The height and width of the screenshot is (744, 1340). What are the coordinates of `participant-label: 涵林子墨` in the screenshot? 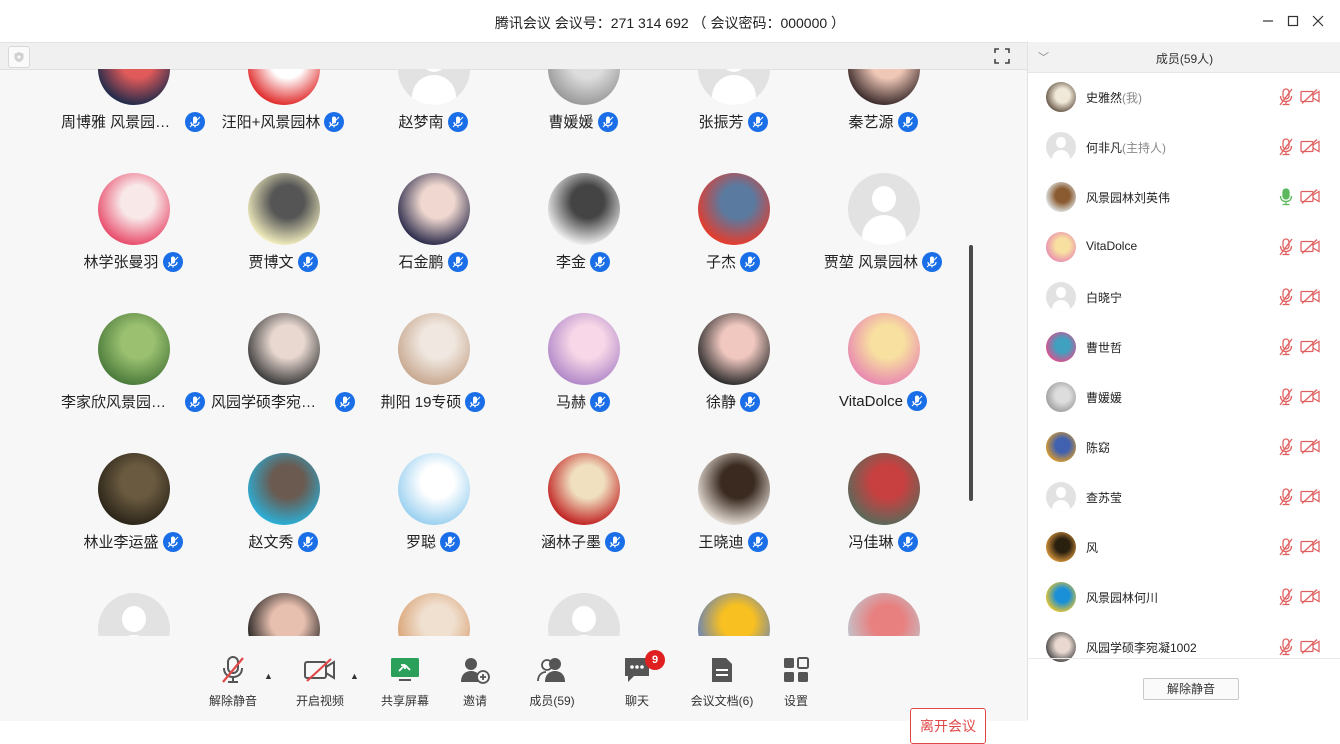 It's located at (583, 541).